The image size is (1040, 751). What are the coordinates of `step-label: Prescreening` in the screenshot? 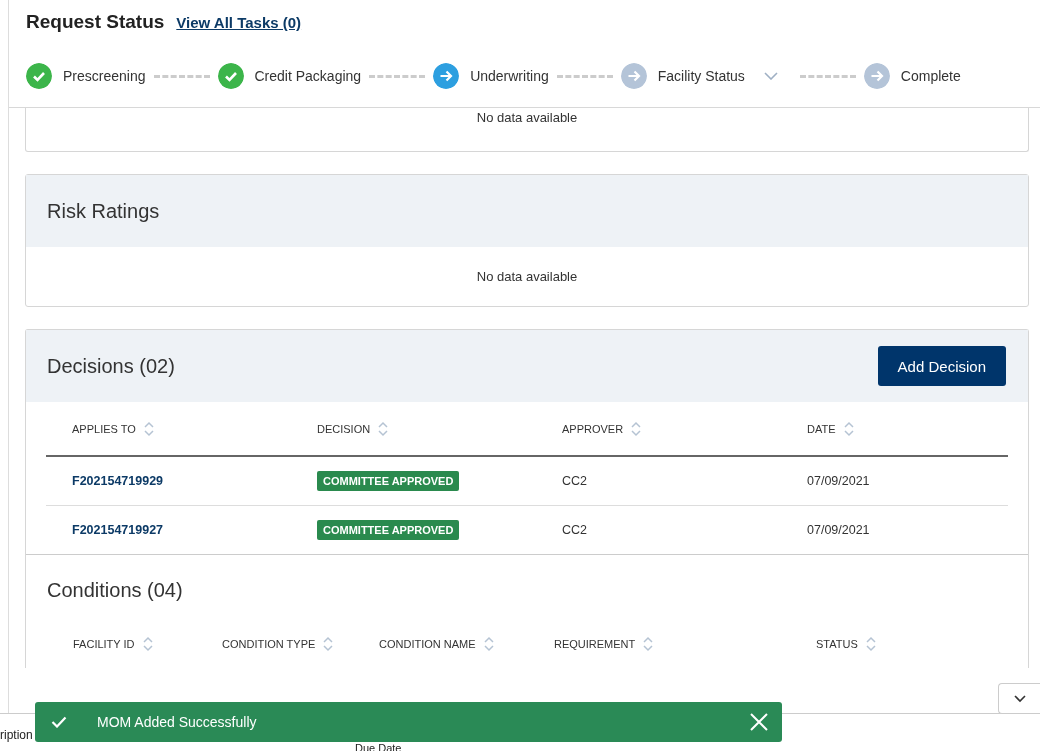 It's located at (104, 76).